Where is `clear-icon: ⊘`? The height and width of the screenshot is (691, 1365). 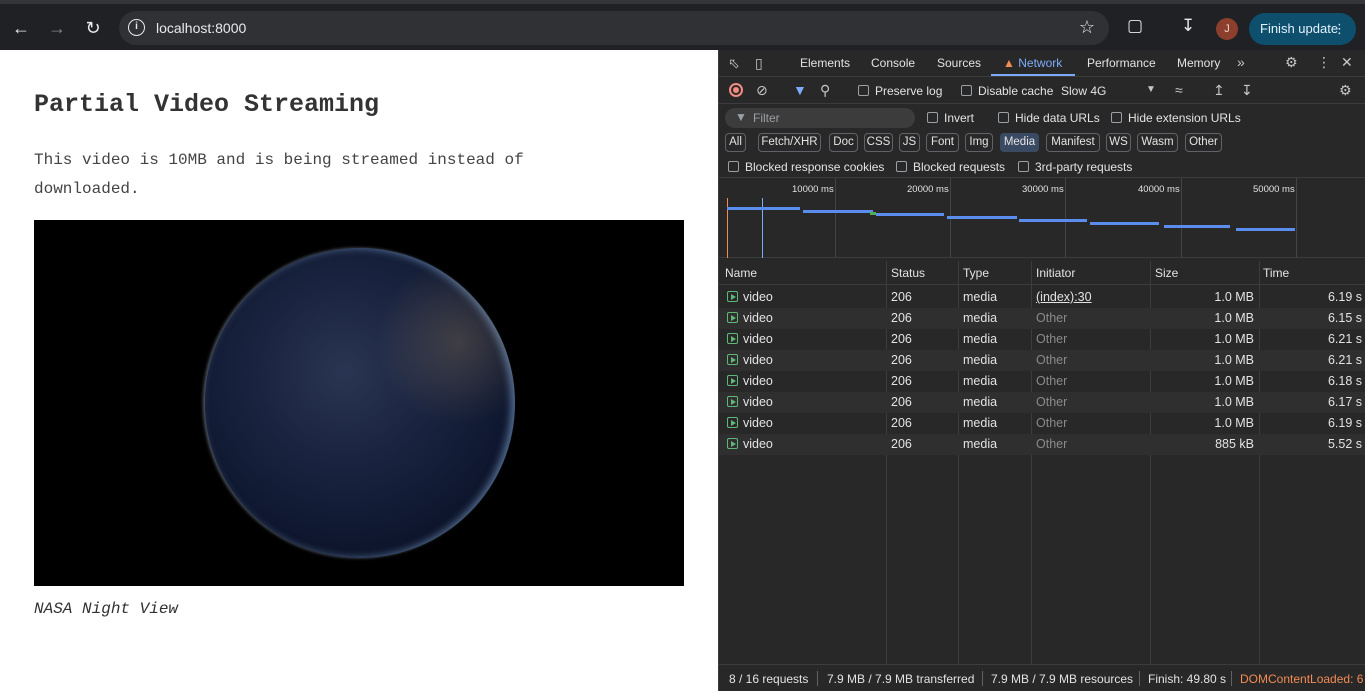
clear-icon: ⊘ is located at coordinates (762, 90).